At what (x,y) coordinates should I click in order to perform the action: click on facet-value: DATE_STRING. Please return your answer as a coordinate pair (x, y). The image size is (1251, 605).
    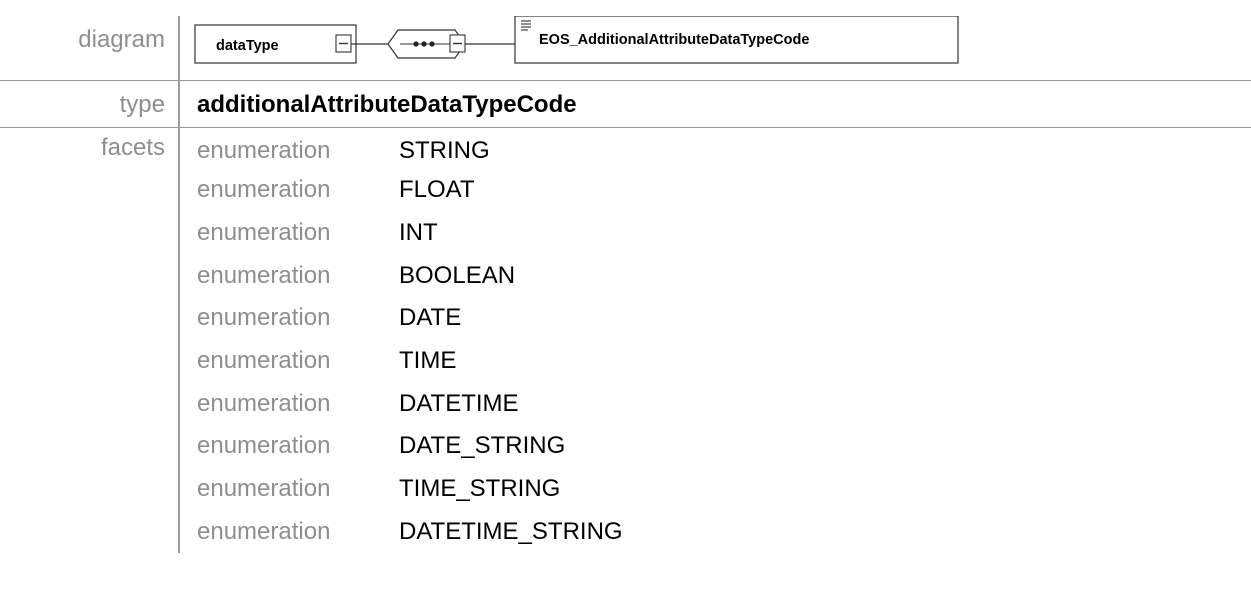
    Looking at the image, I should click on (482, 446).